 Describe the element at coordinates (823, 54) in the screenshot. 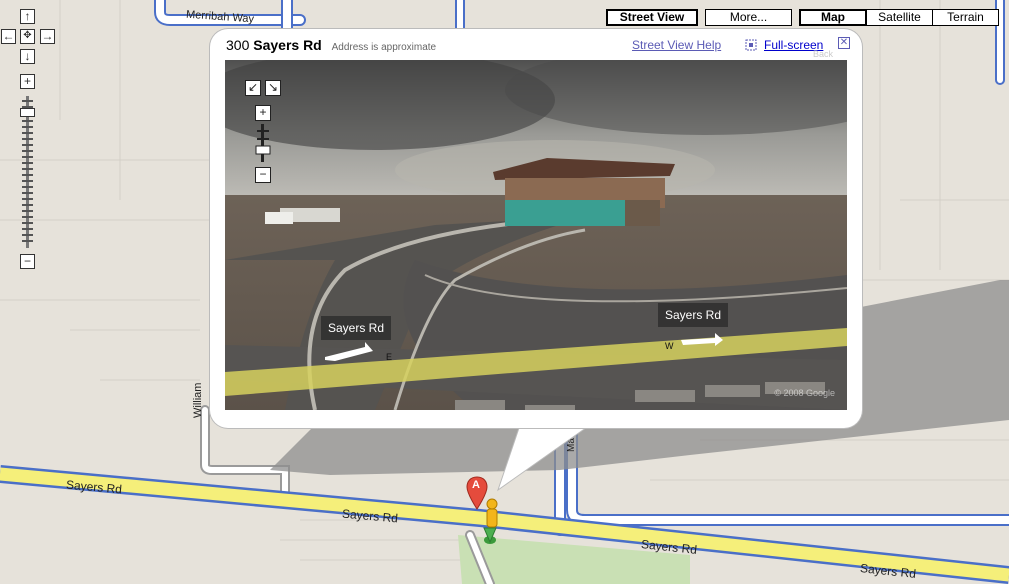

I see `pegman-back-label: Back` at that location.